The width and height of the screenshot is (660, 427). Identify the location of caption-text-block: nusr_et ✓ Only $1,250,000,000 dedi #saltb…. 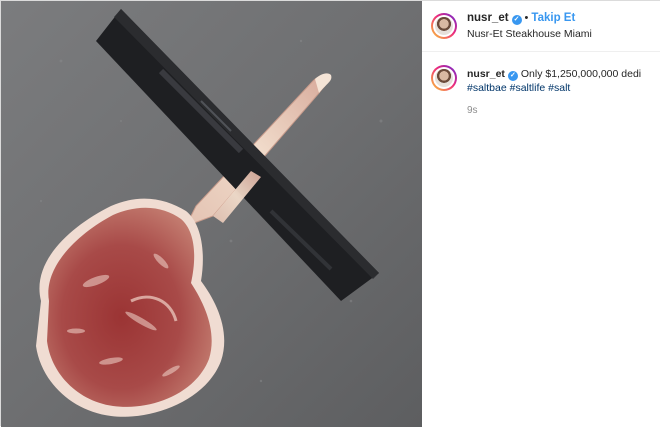
(560, 81).